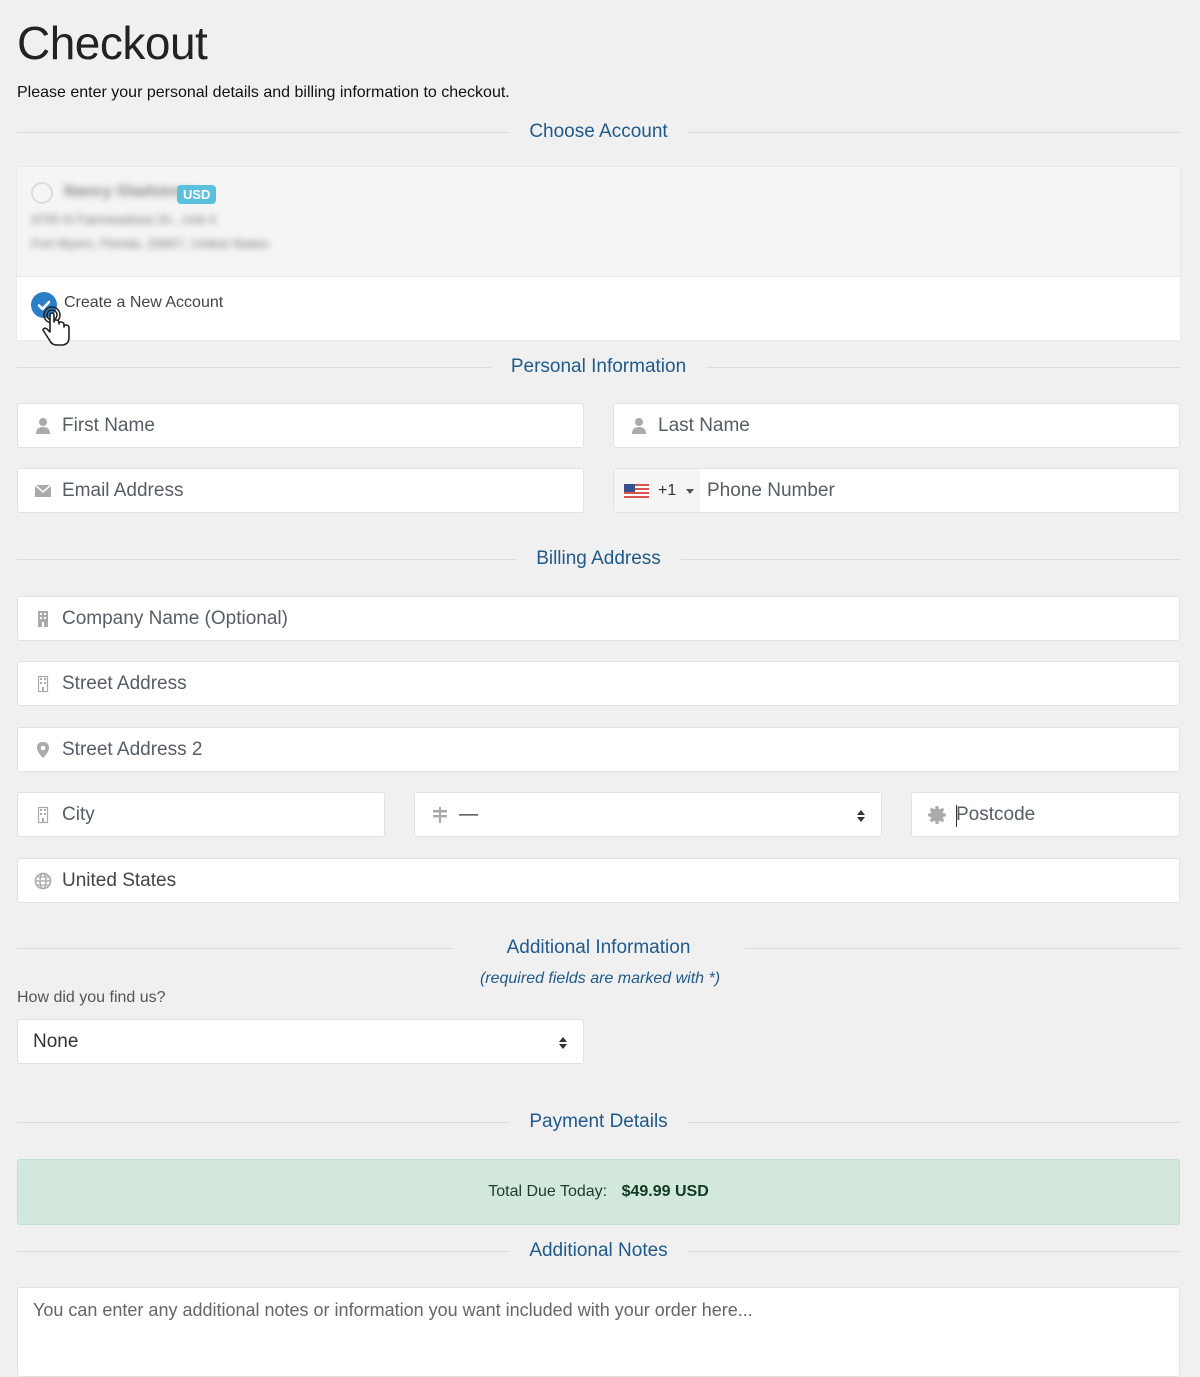  Describe the element at coordinates (124, 683) in the screenshot. I see `street-placeholder: Street Address` at that location.